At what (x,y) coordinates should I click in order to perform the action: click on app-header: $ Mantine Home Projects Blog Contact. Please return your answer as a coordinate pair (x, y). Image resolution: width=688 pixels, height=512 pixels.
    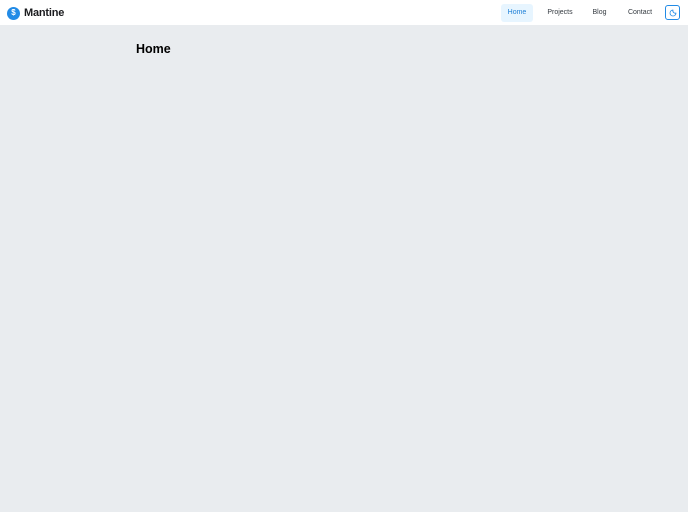
    Looking at the image, I should click on (344, 13).